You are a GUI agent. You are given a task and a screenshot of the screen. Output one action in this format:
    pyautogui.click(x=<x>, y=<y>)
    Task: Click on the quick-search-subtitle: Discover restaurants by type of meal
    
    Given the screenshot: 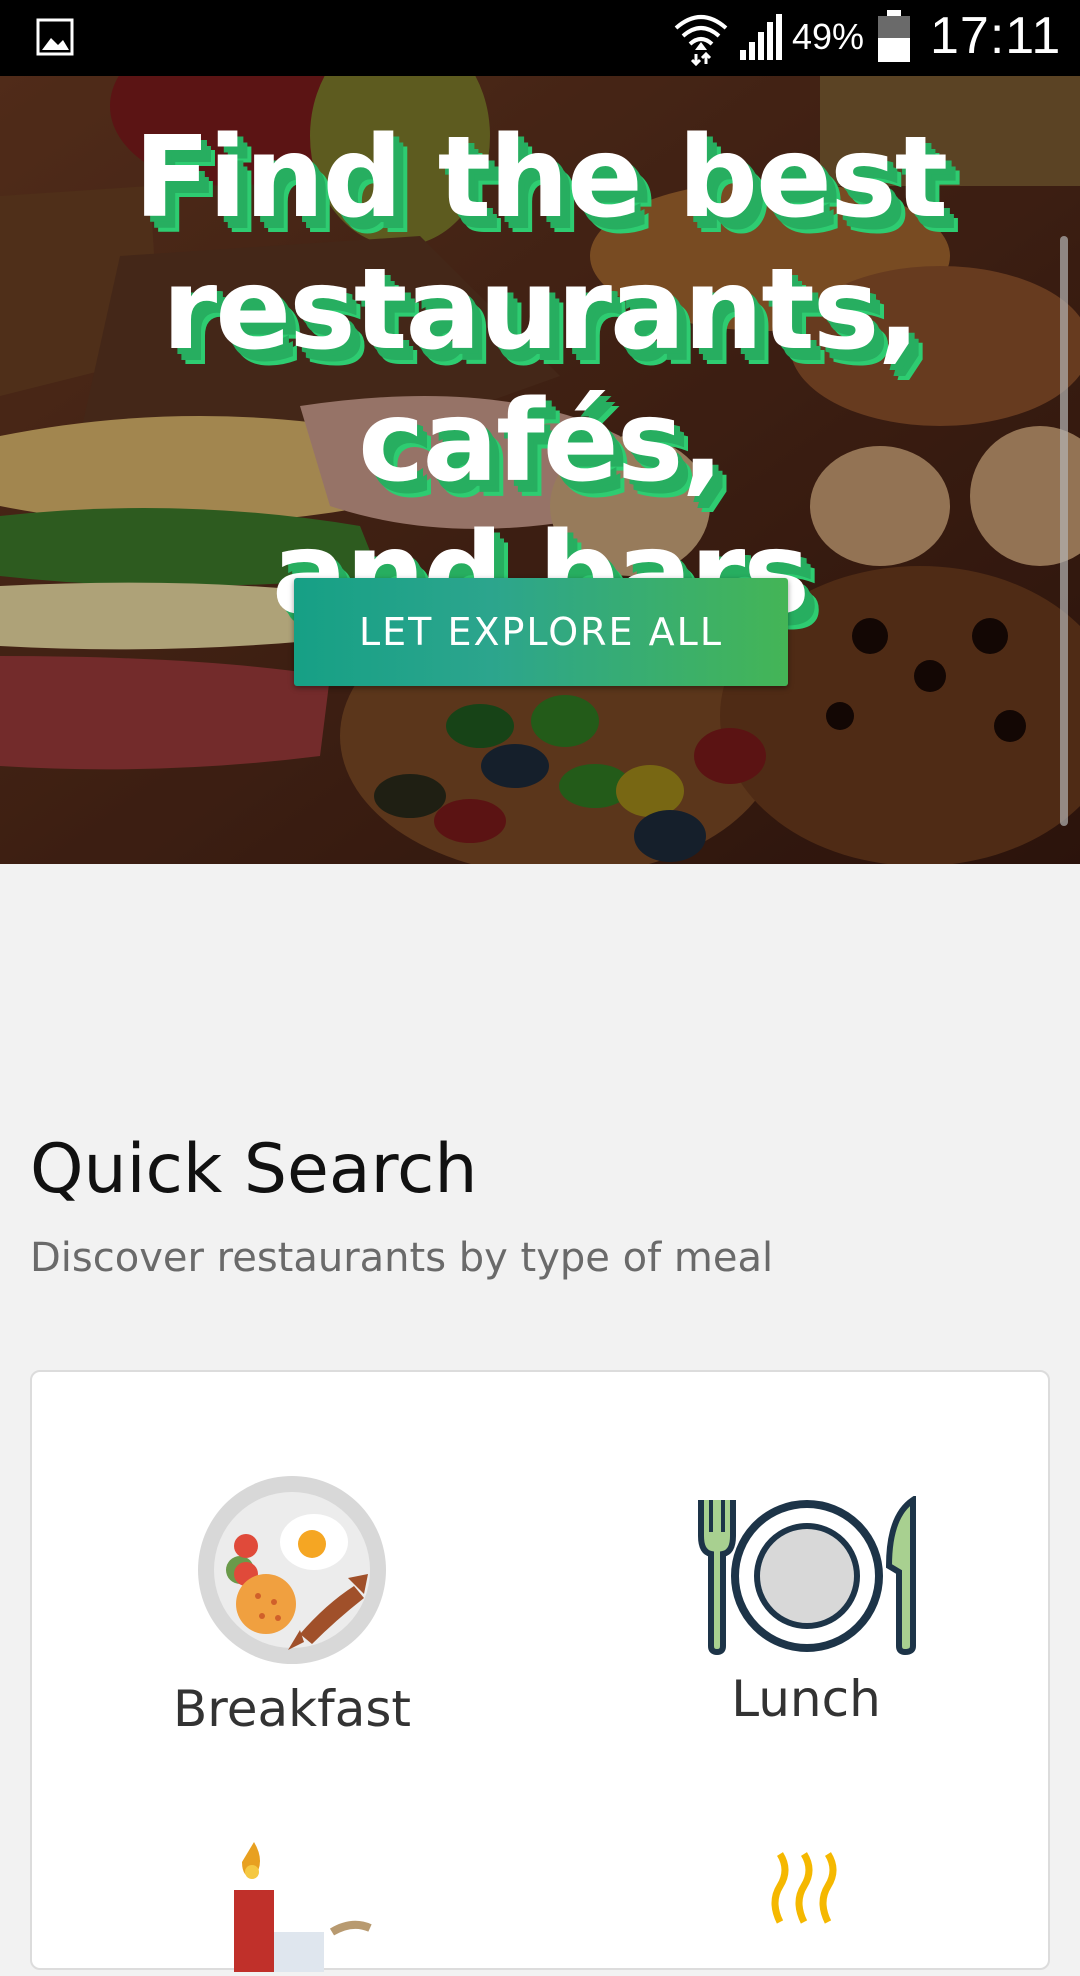 What is the action you would take?
    pyautogui.click(x=402, y=1258)
    